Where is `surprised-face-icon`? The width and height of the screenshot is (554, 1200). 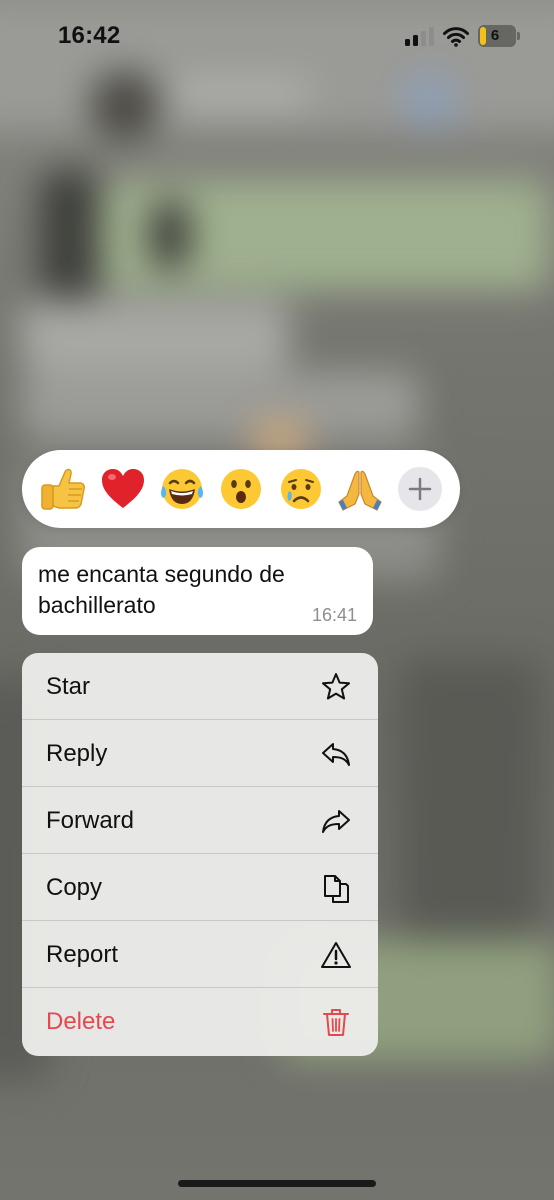 surprised-face-icon is located at coordinates (241, 489).